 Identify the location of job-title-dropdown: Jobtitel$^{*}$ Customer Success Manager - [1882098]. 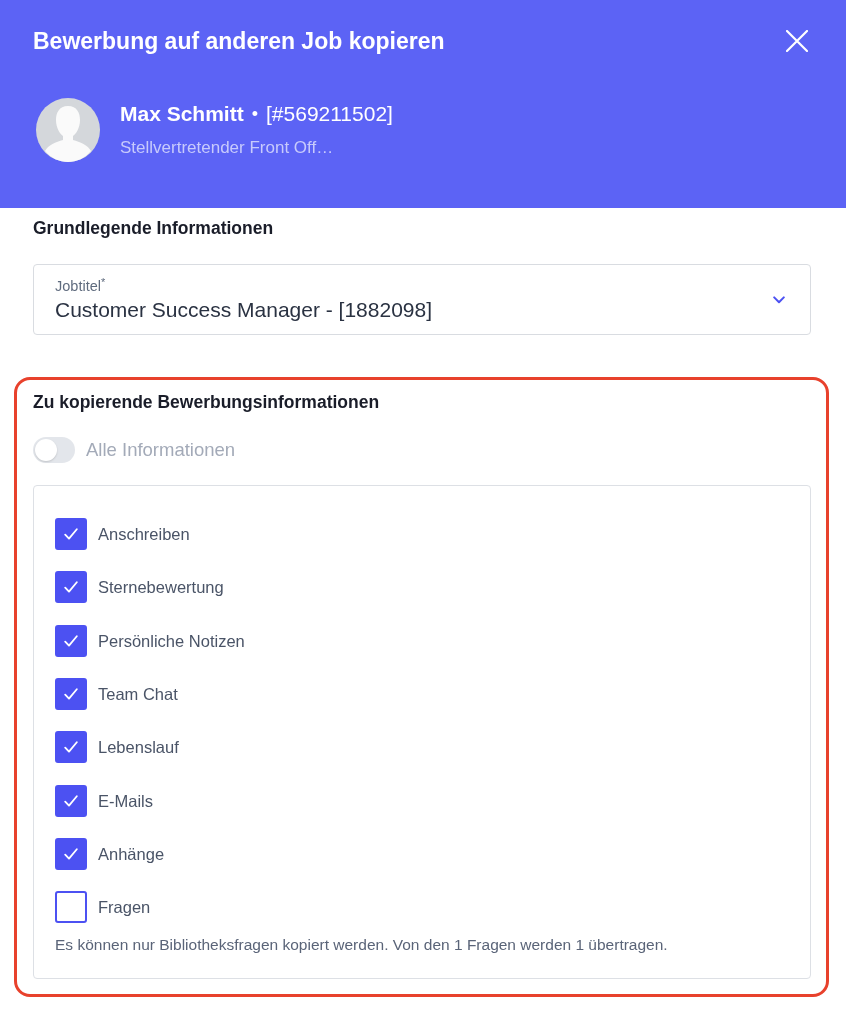
(422, 299).